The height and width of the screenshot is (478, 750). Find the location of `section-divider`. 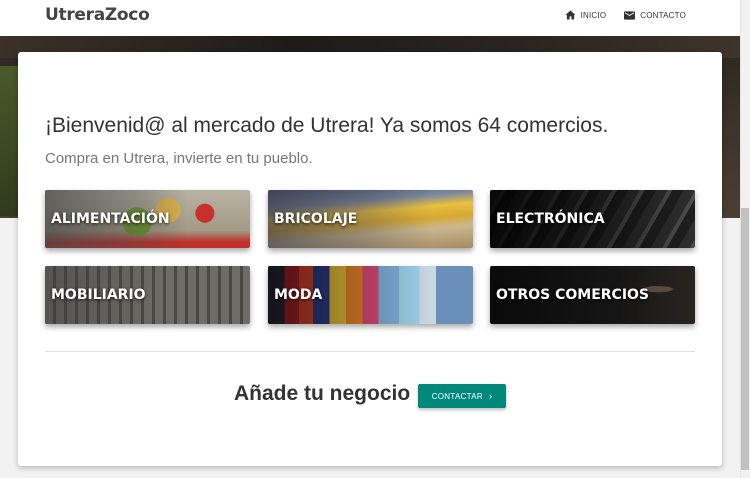

section-divider is located at coordinates (370, 351).